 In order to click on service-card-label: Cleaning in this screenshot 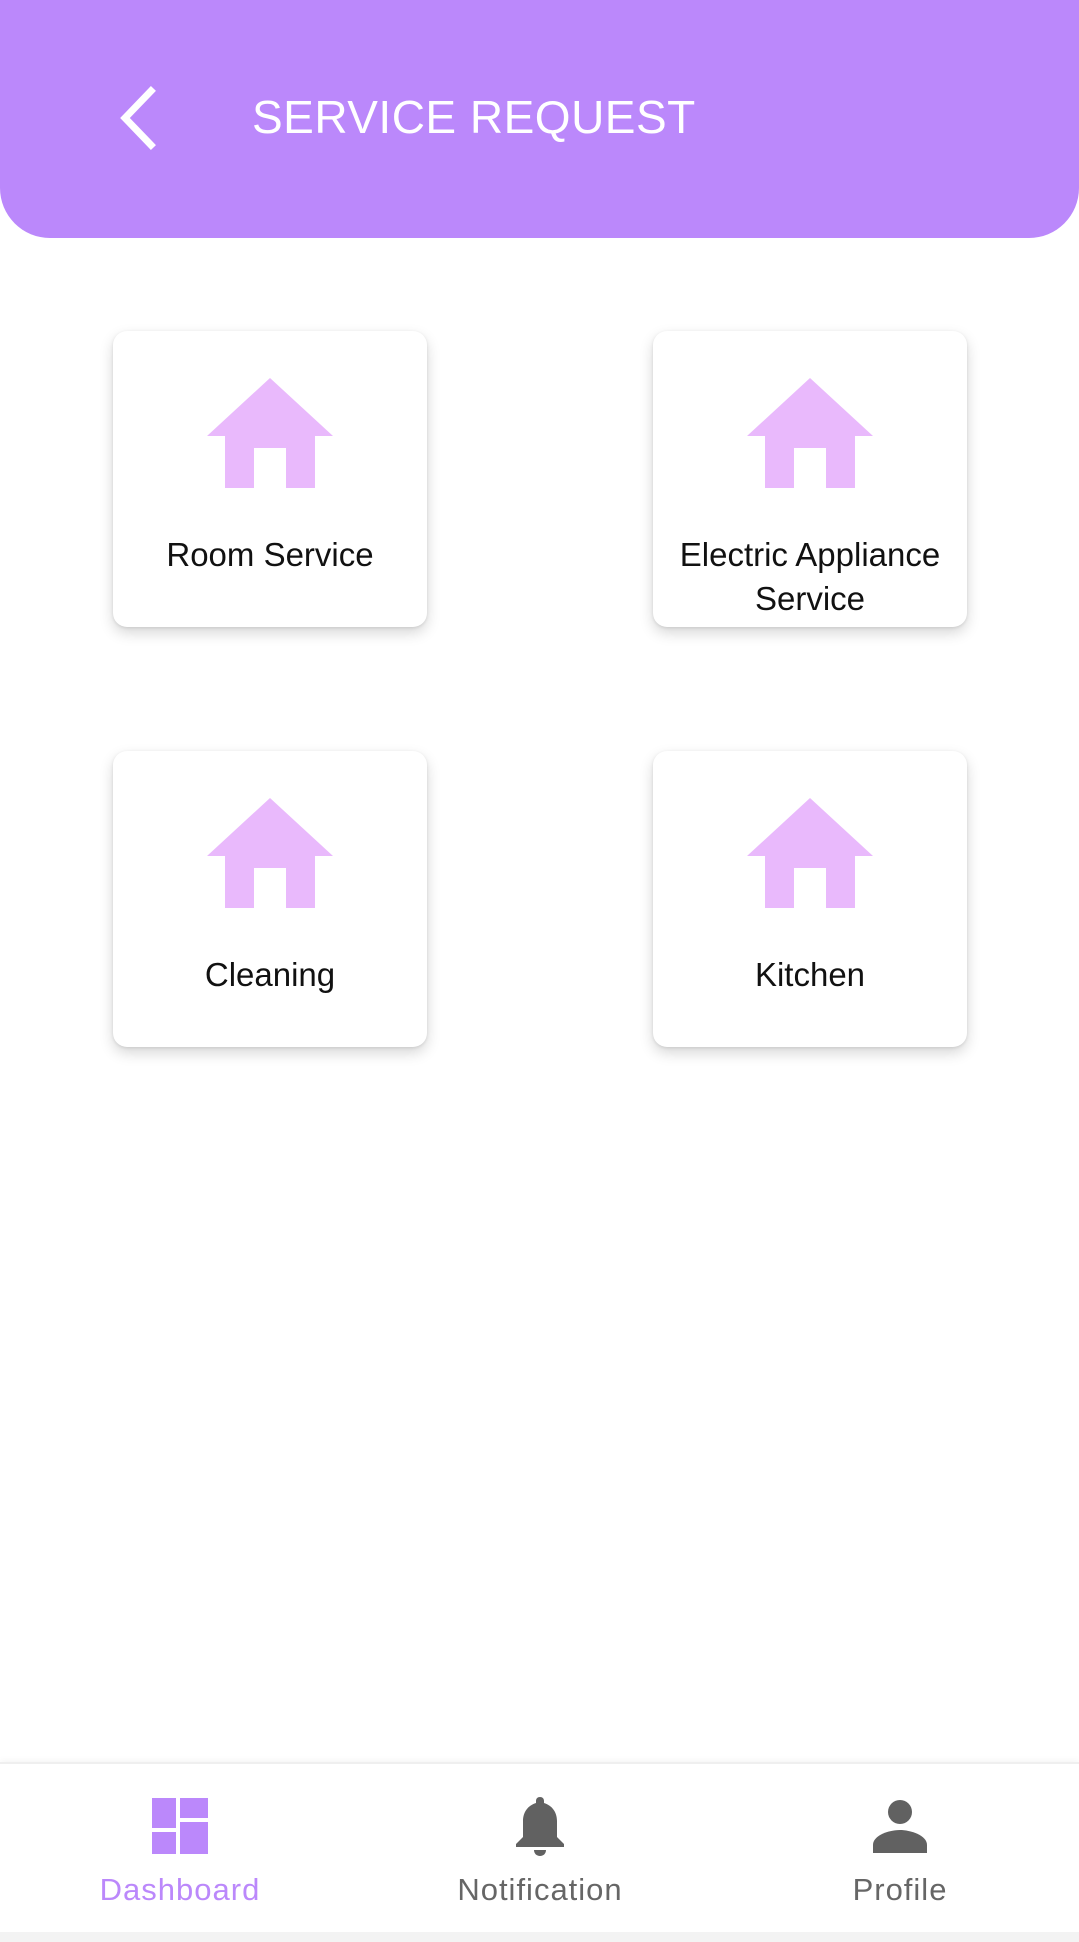, I will do `click(270, 974)`.